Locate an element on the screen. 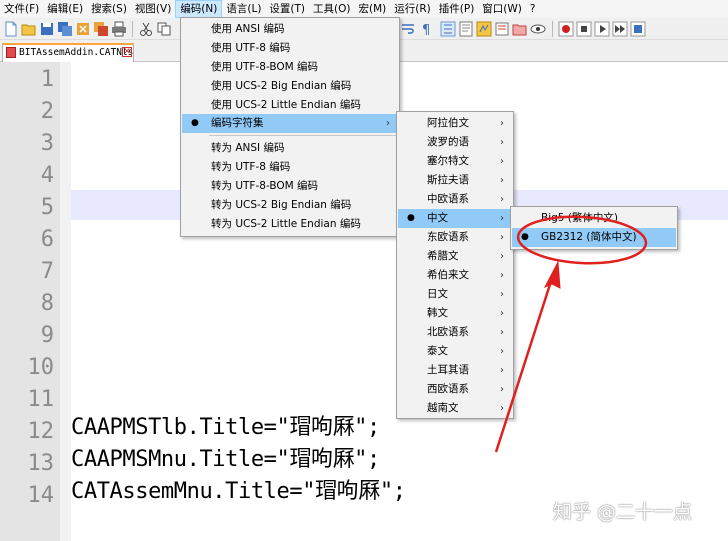 This screenshot has width=728, height=541. menu-view: 视图(V) is located at coordinates (153, 9).